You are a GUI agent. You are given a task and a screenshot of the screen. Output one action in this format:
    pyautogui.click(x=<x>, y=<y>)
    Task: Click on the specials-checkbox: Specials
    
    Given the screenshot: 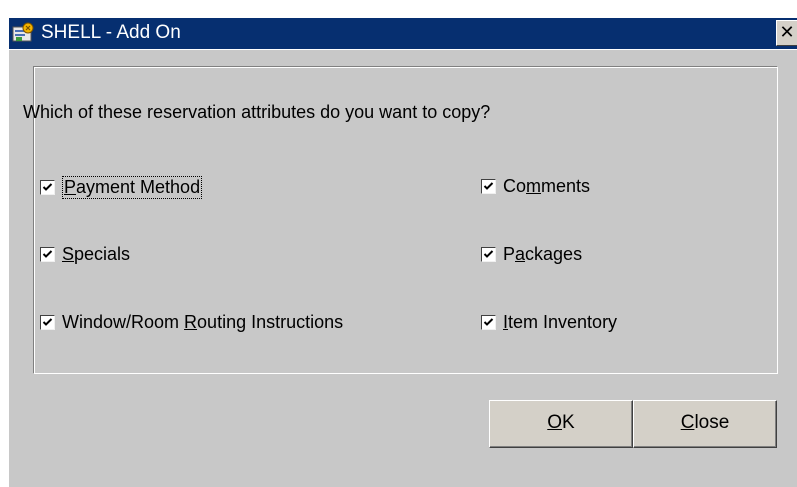 What is the action you would take?
    pyautogui.click(x=85, y=254)
    